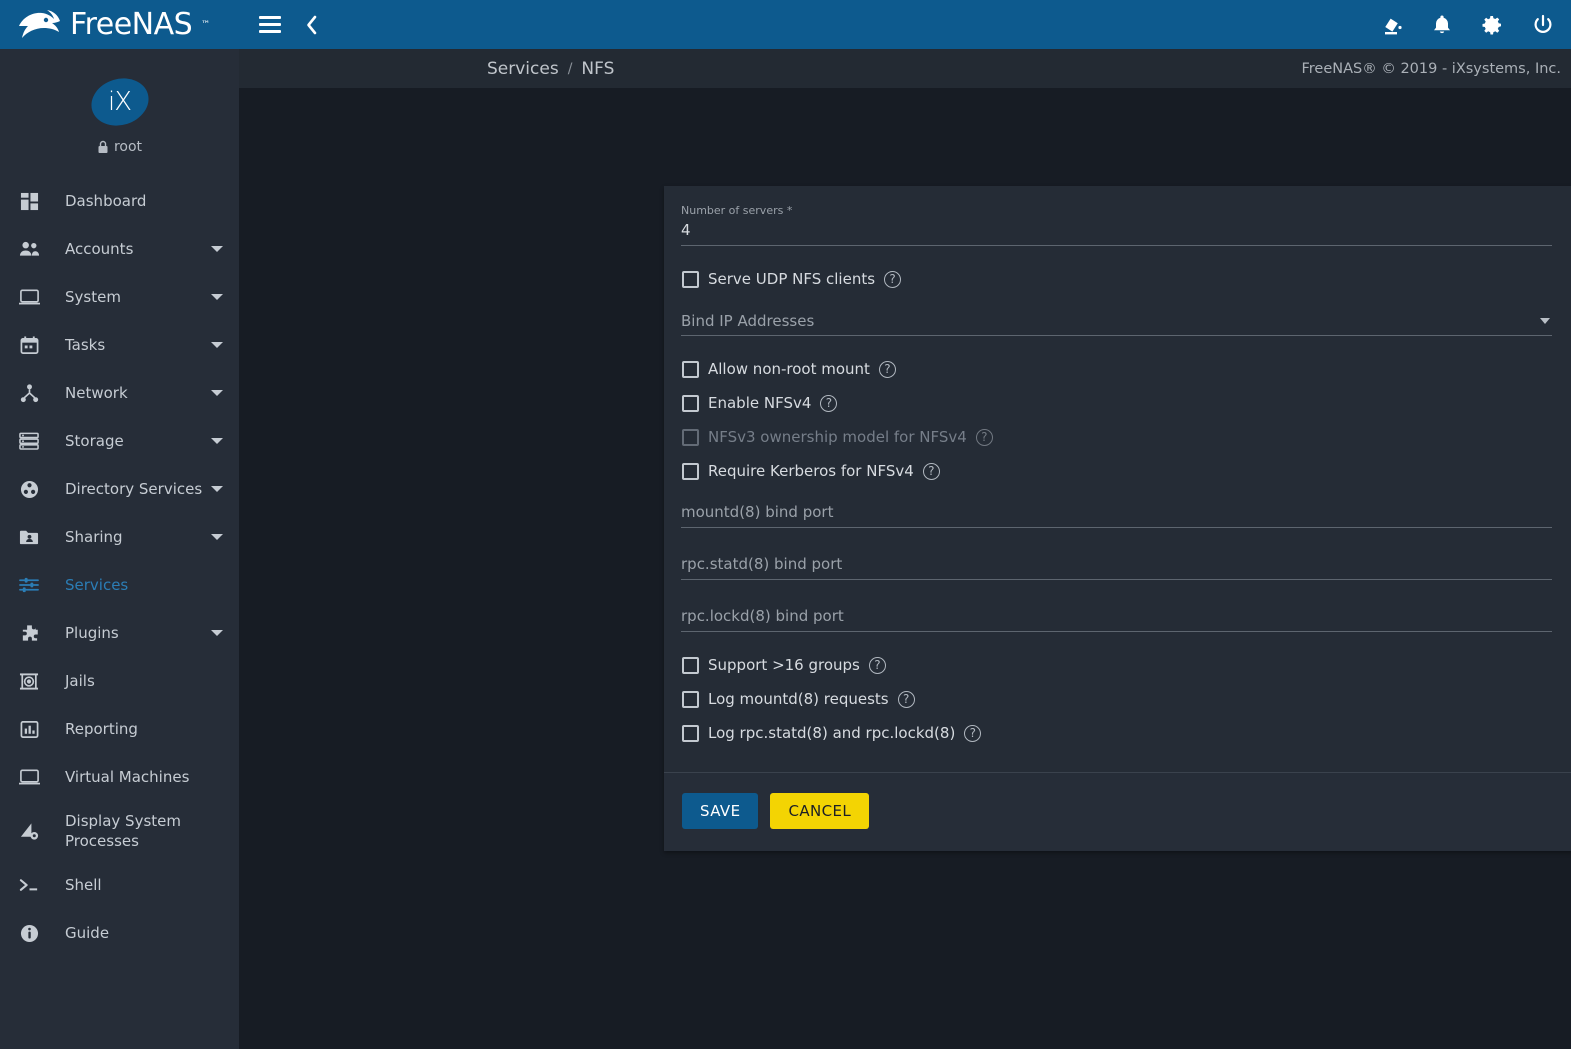  Describe the element at coordinates (1126, 665) in the screenshot. I see `support-16-groups-row: Support >16 groups ?` at that location.